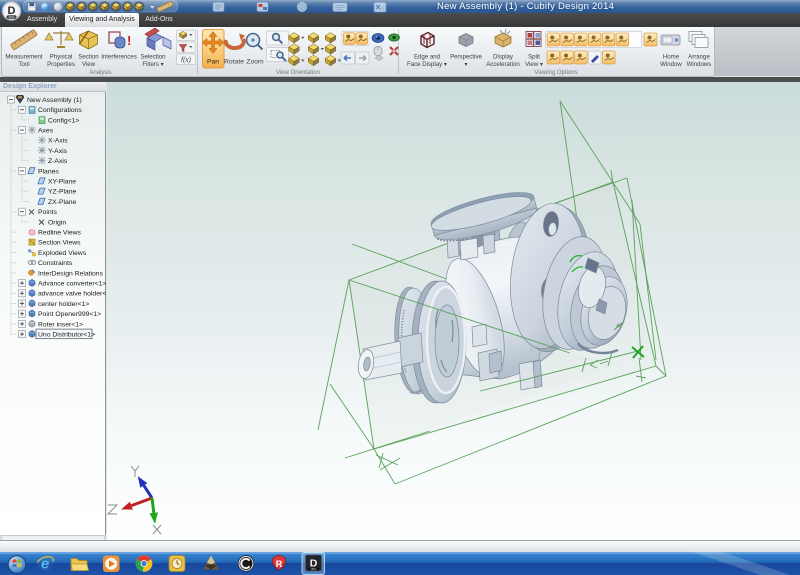 The image size is (800, 575). What do you see at coordinates (62, 253) in the screenshot?
I see `svg-text: Exploded Views` at bounding box center [62, 253].